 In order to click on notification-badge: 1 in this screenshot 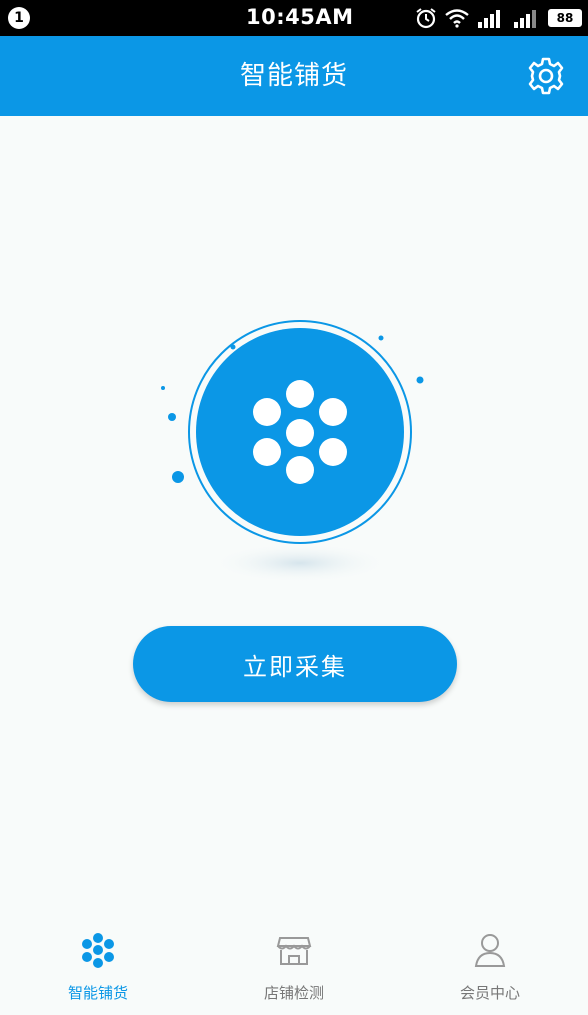, I will do `click(19, 18)`.